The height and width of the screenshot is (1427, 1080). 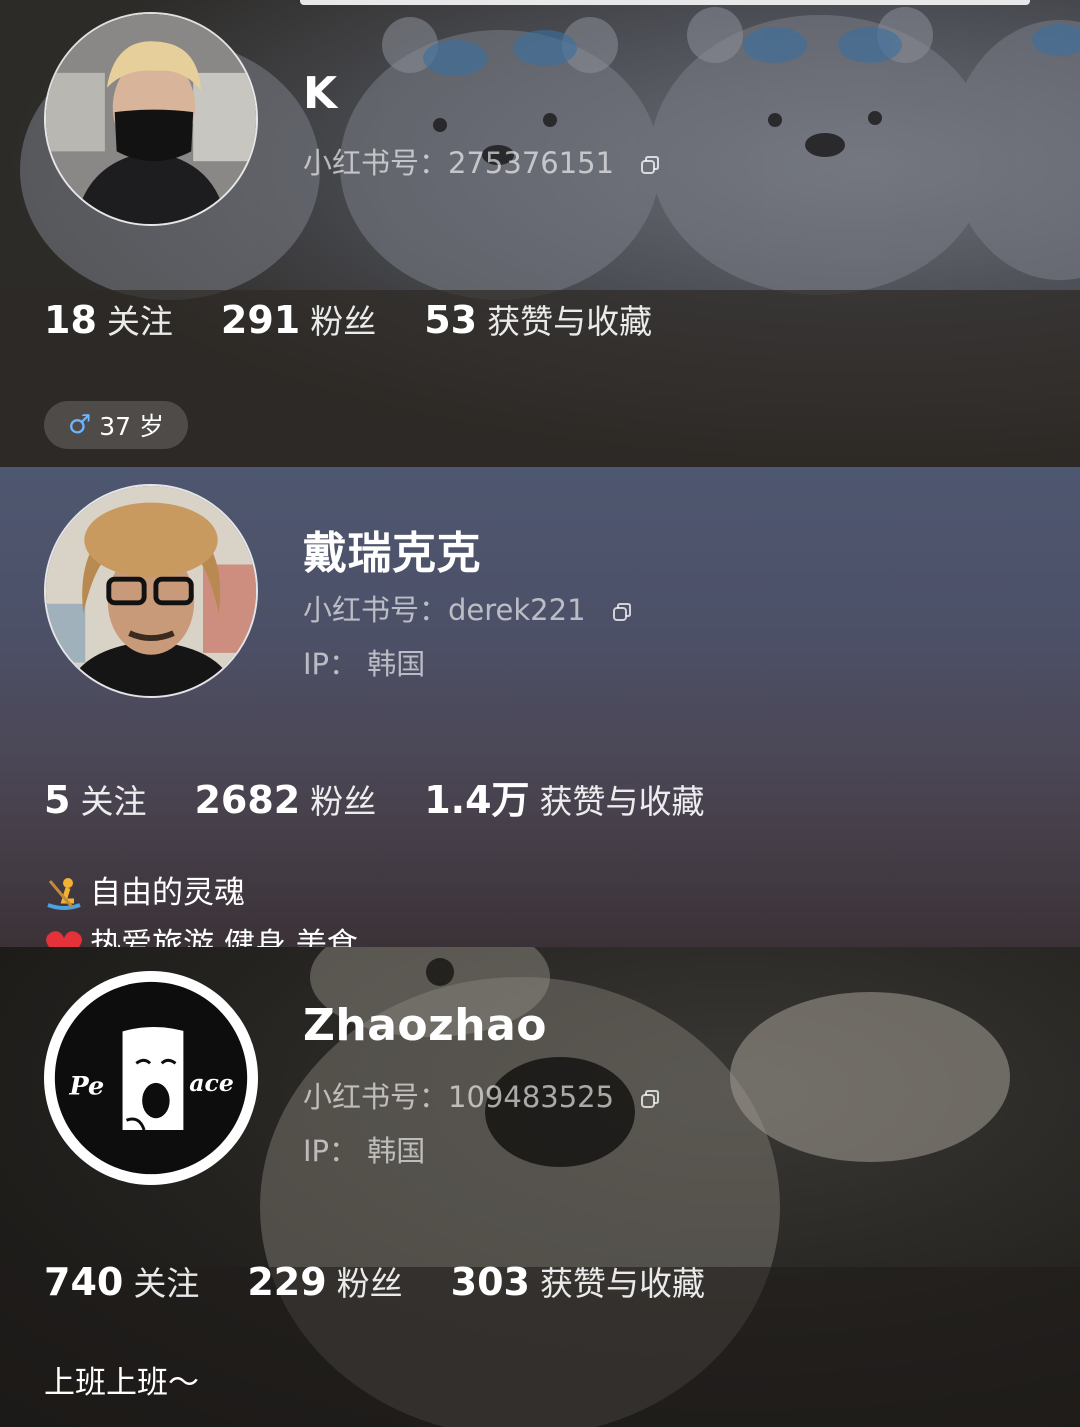 I want to click on avatar: Pe ace, so click(x=151, y=1078).